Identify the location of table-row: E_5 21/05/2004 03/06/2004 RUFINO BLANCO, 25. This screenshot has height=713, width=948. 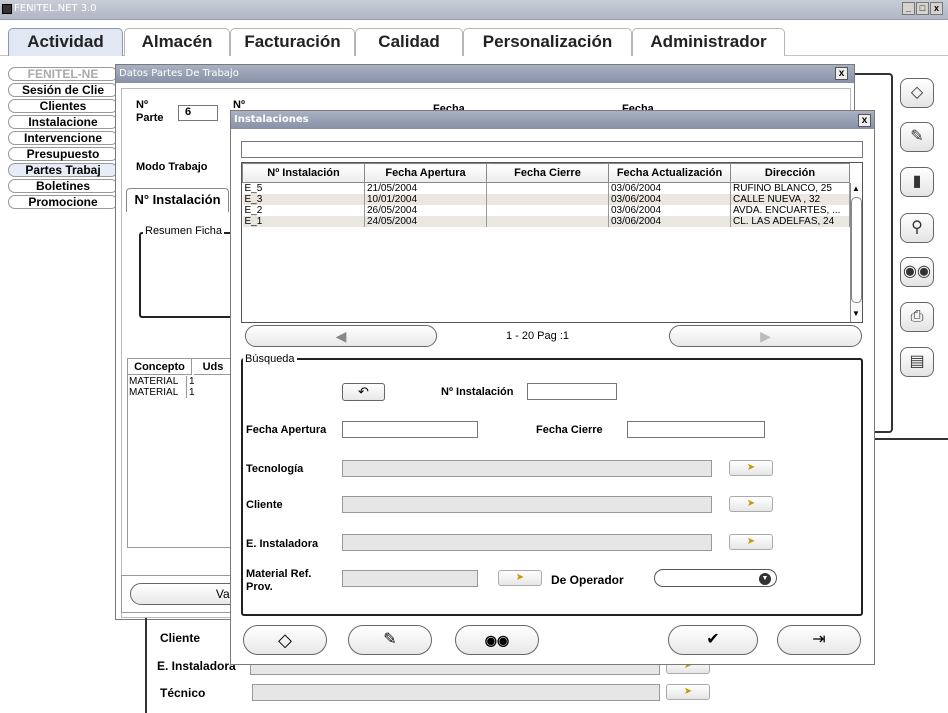
(546, 188).